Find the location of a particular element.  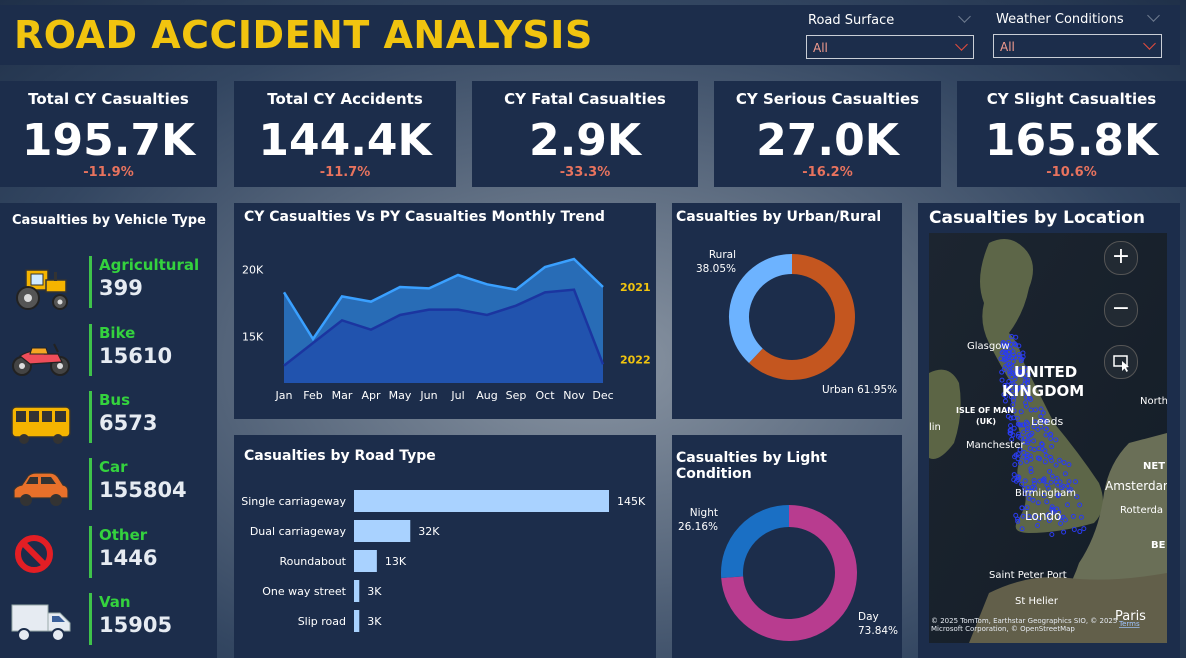

kpi-value: 195.7K is located at coordinates (108, 140).